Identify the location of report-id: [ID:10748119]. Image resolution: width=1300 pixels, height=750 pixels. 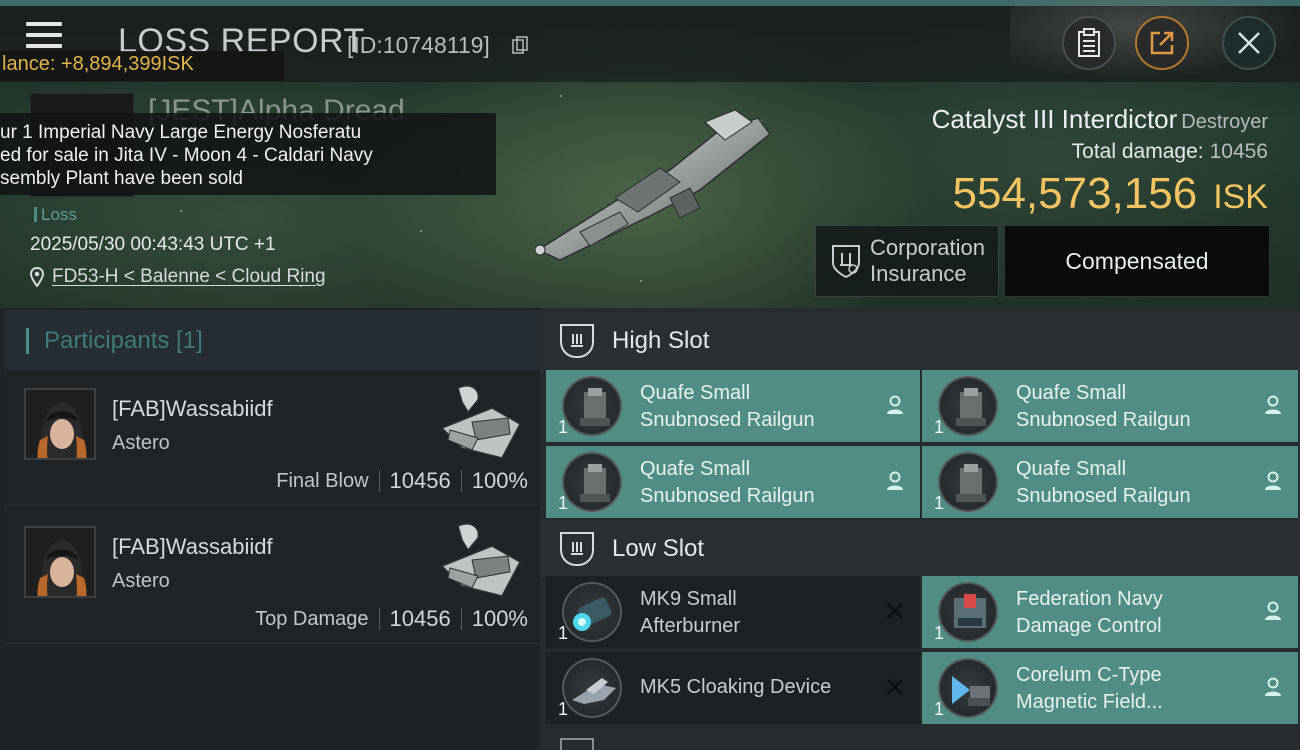
(418, 45).